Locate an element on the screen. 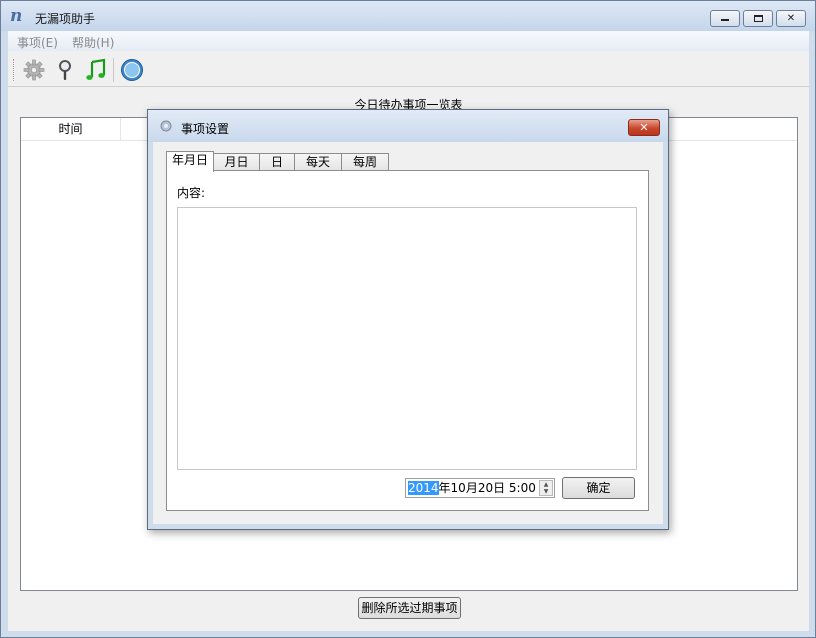 The width and height of the screenshot is (816, 638). close-button: ✕ is located at coordinates (791, 18).